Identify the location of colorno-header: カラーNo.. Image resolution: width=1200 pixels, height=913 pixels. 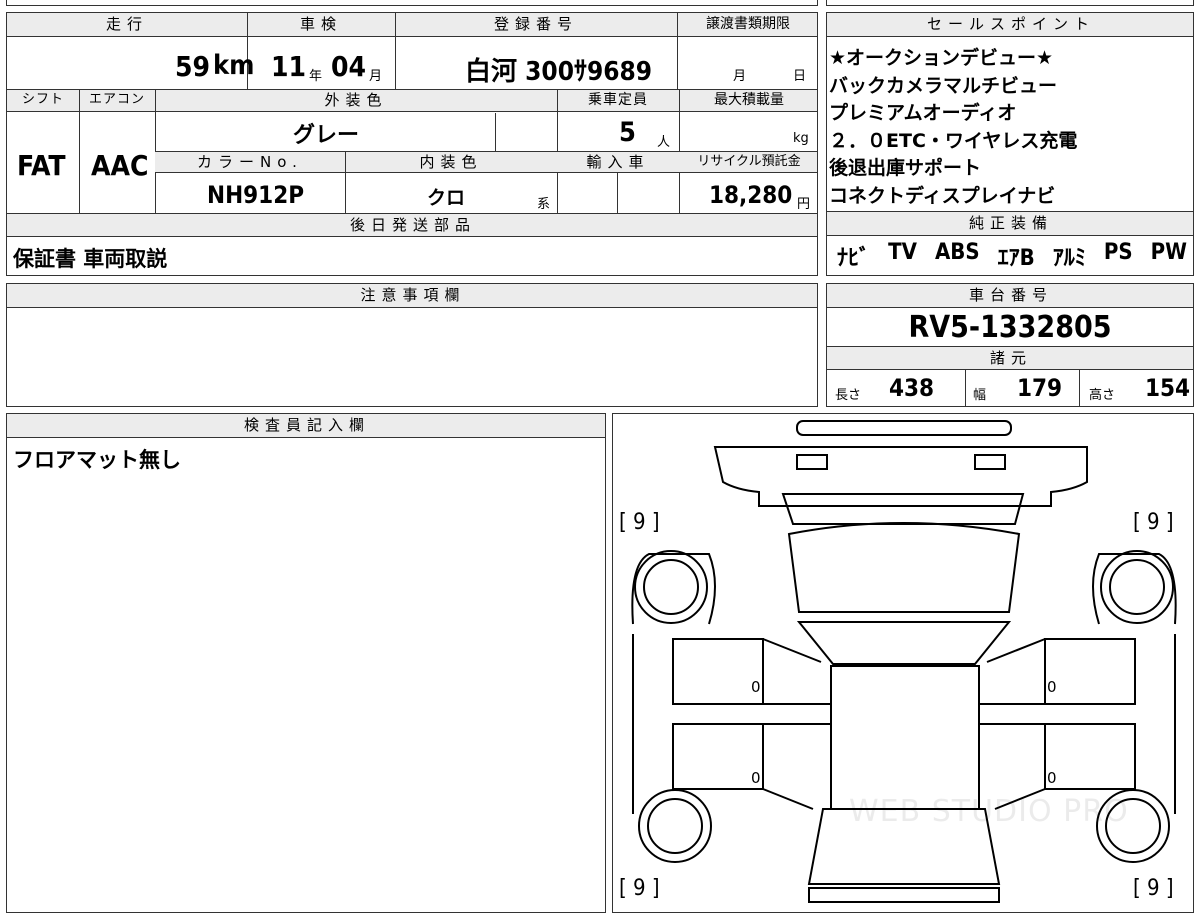
(250, 162).